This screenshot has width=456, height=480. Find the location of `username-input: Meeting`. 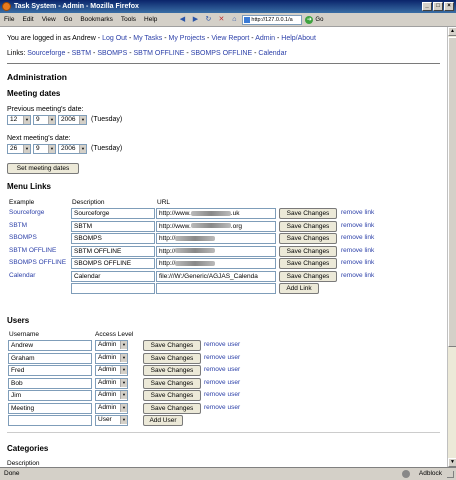

username-input: Meeting is located at coordinates (50, 408).